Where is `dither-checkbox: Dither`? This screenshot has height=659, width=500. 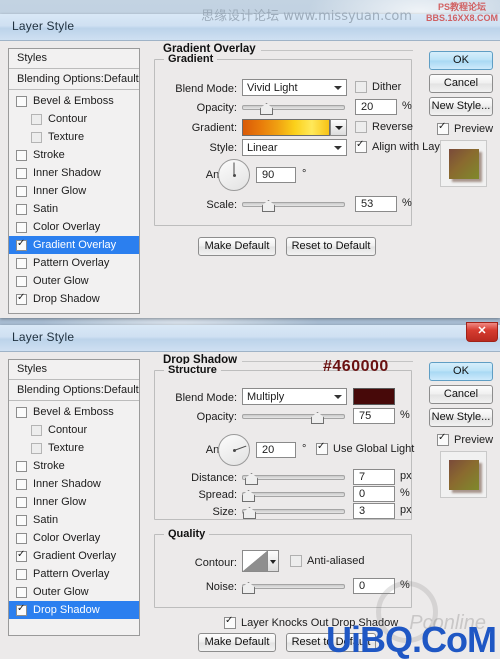
dither-checkbox: Dither is located at coordinates (378, 87).